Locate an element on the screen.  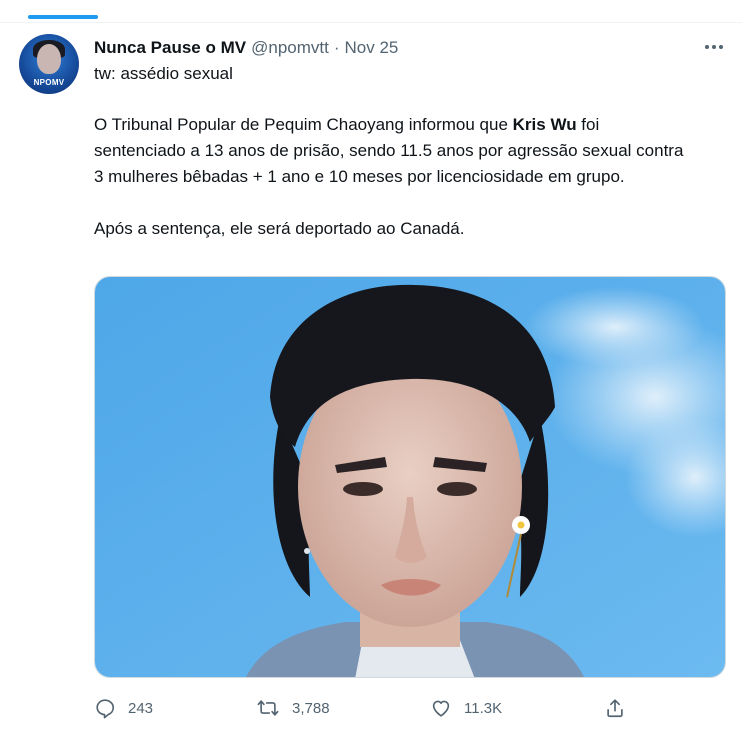
author-handle: @npomvtt is located at coordinates (290, 48).